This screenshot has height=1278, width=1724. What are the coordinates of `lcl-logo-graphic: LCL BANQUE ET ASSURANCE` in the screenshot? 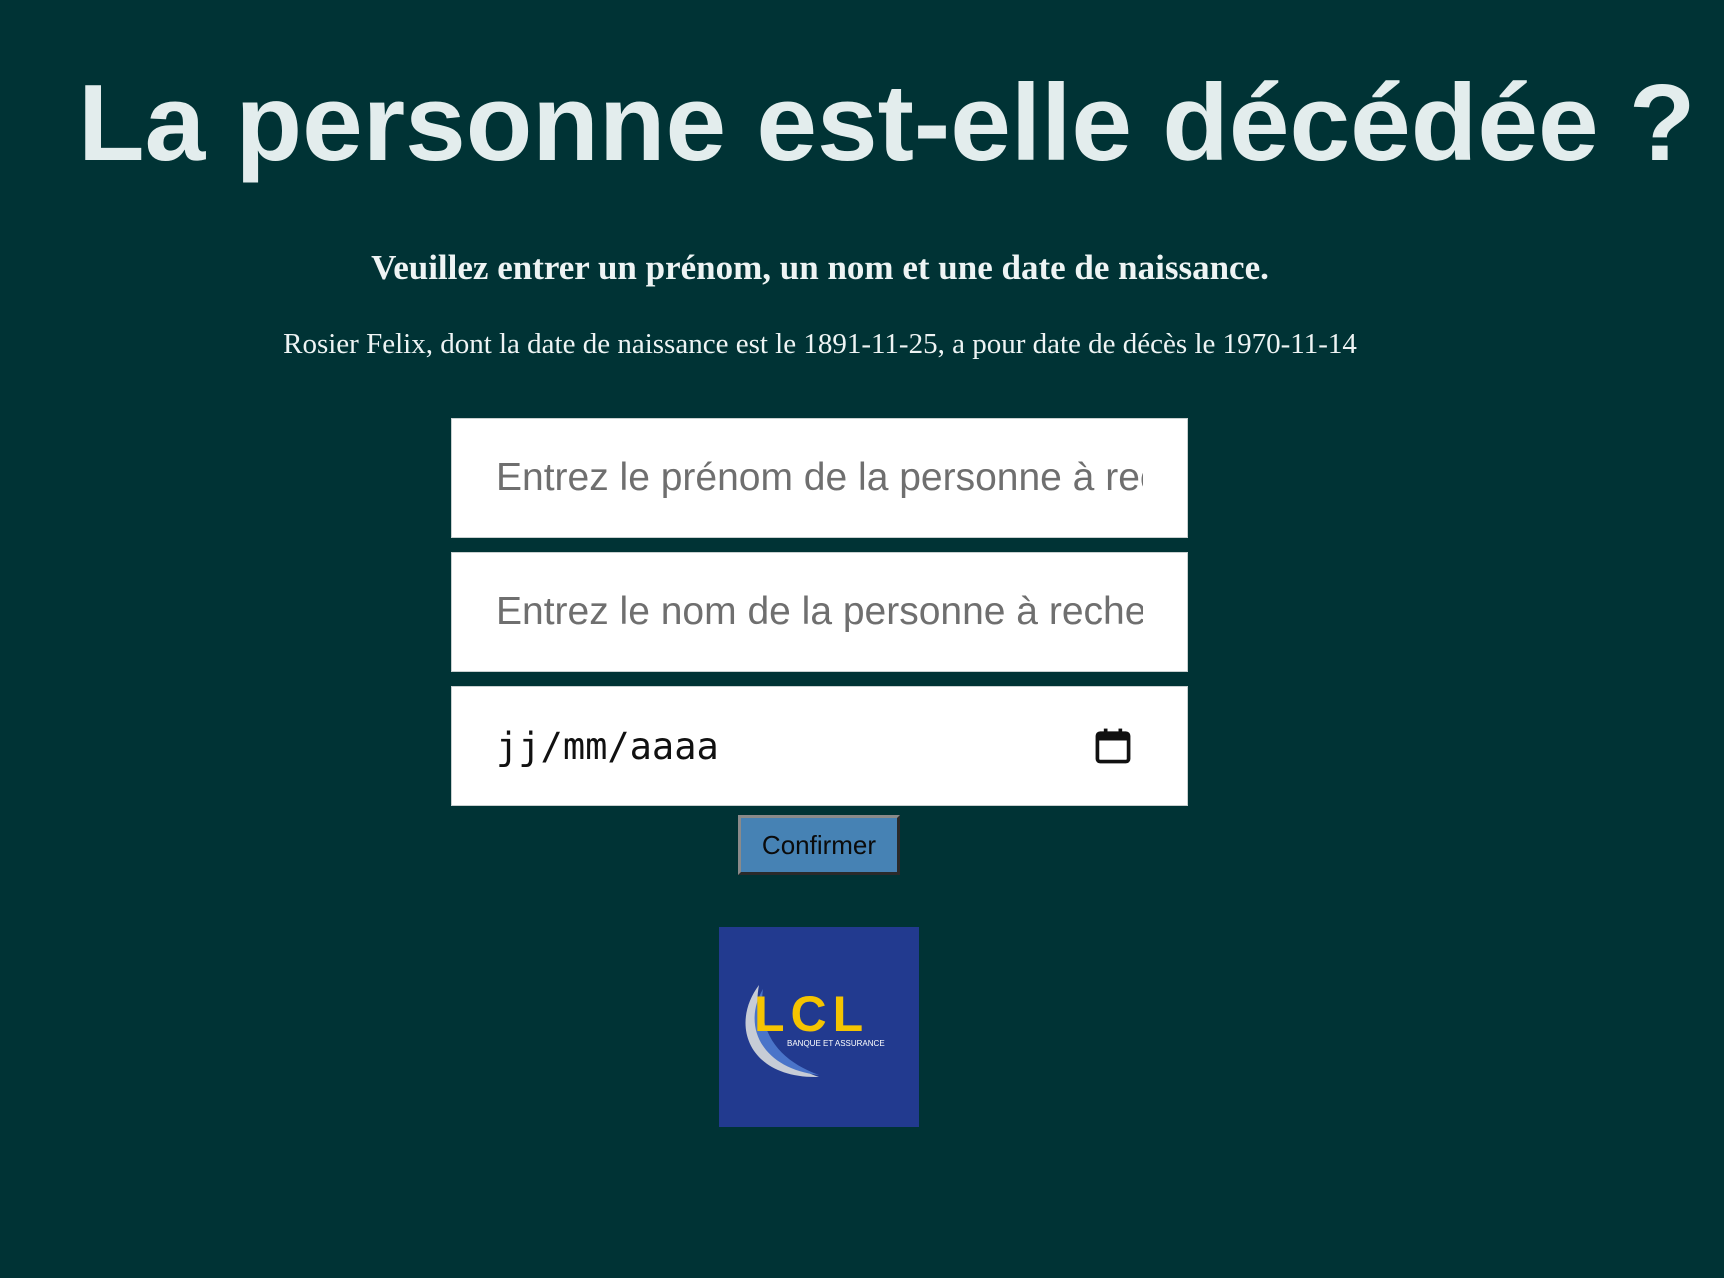 It's located at (815, 1031).